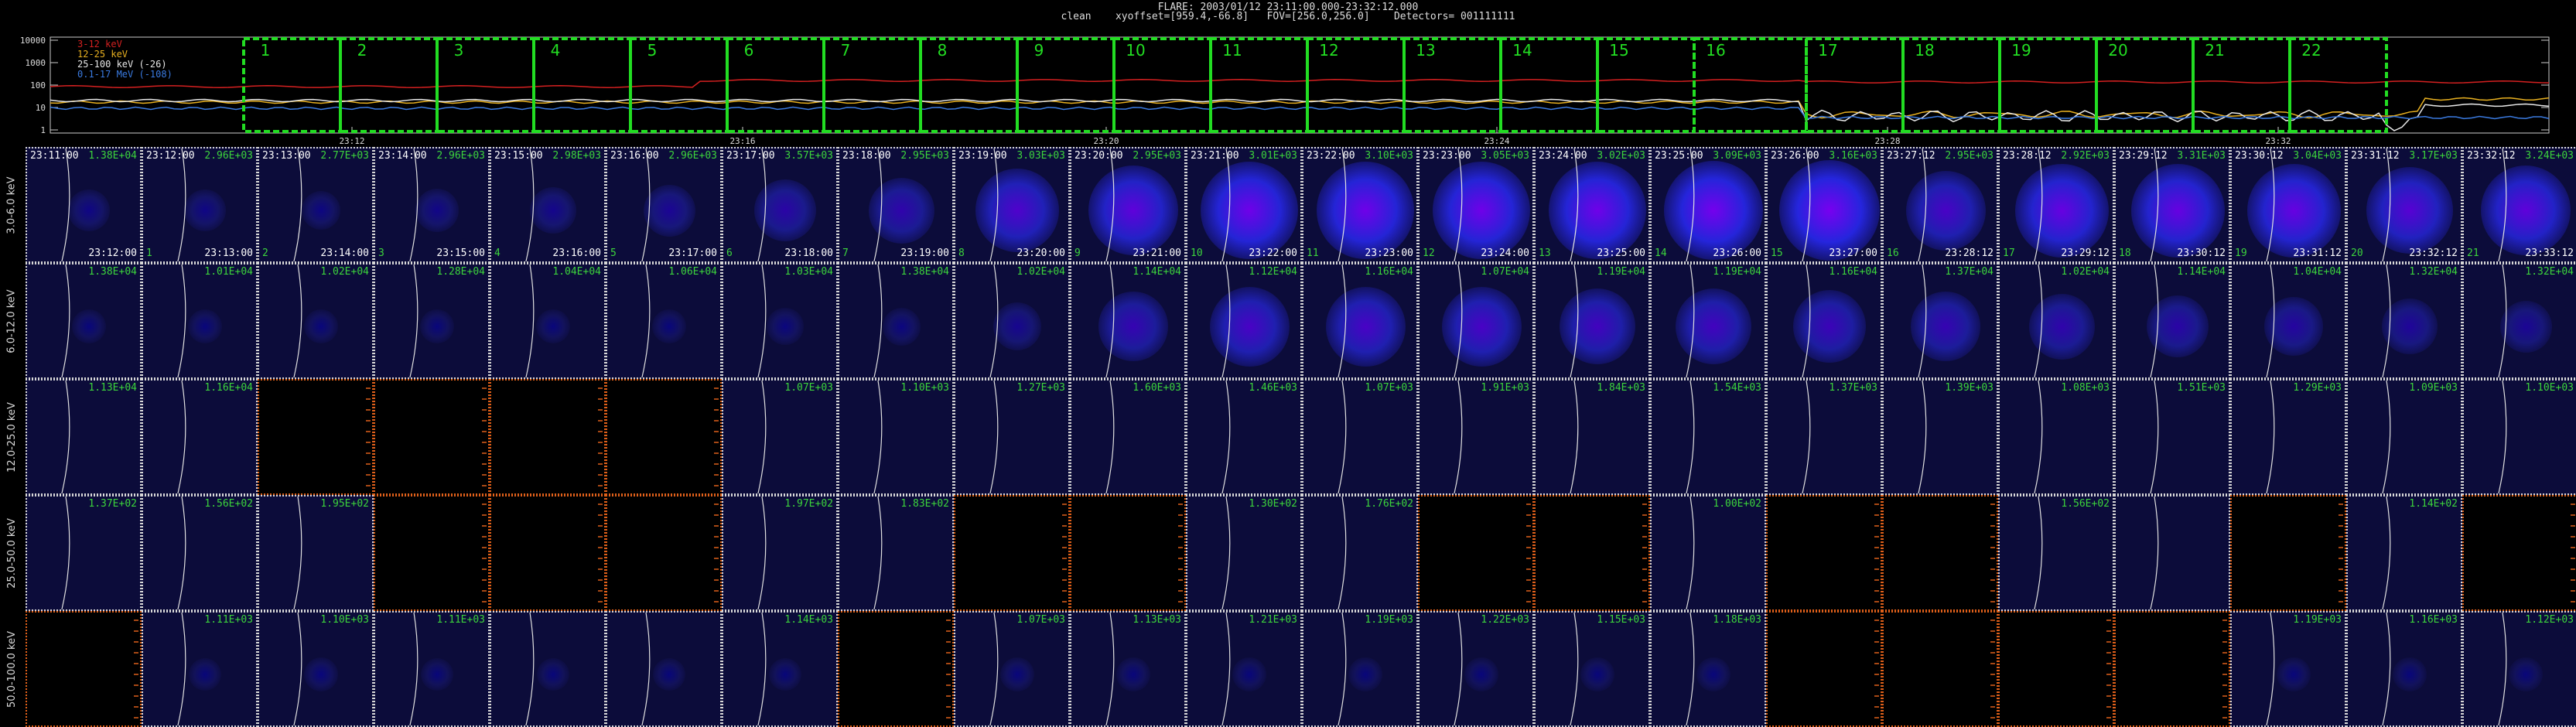  What do you see at coordinates (99, 44) in the screenshot?
I see `legend-entry: 3-12 keV` at bounding box center [99, 44].